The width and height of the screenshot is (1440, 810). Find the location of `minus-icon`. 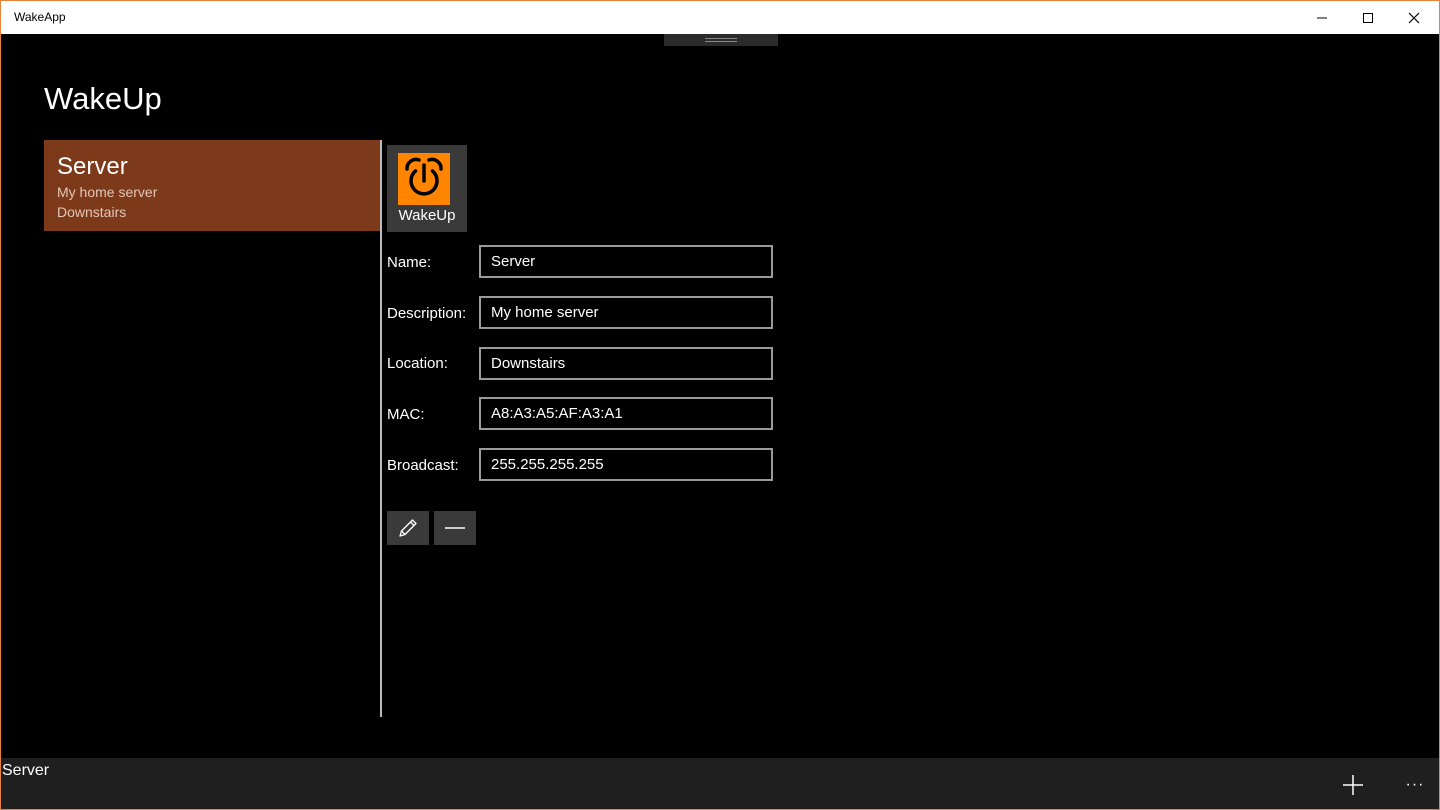

minus-icon is located at coordinates (455, 528).